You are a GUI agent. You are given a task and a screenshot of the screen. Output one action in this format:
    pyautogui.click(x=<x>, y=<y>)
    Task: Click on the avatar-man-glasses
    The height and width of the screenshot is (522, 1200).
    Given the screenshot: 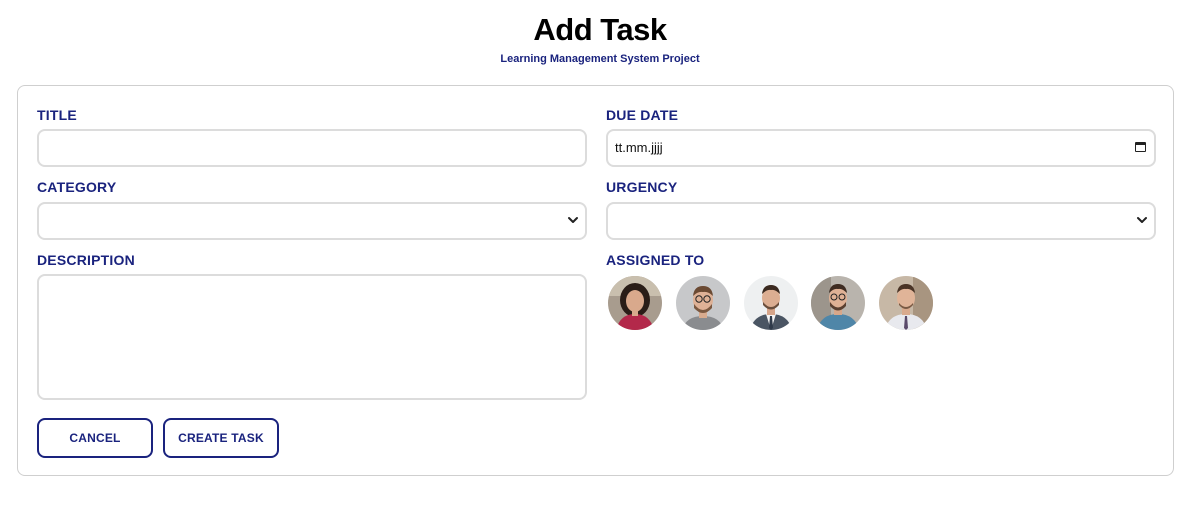 What is the action you would take?
    pyautogui.click(x=703, y=303)
    